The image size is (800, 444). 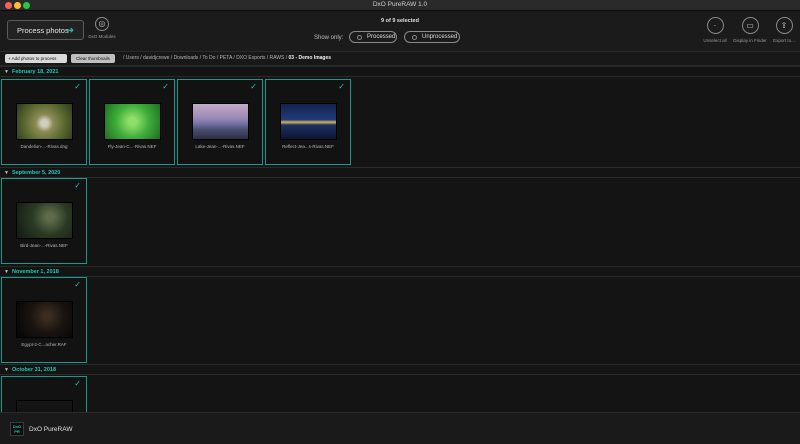 What do you see at coordinates (310, 58) in the screenshot?
I see `breadcrumb-current-folder: 03 - Demo Images` at bounding box center [310, 58].